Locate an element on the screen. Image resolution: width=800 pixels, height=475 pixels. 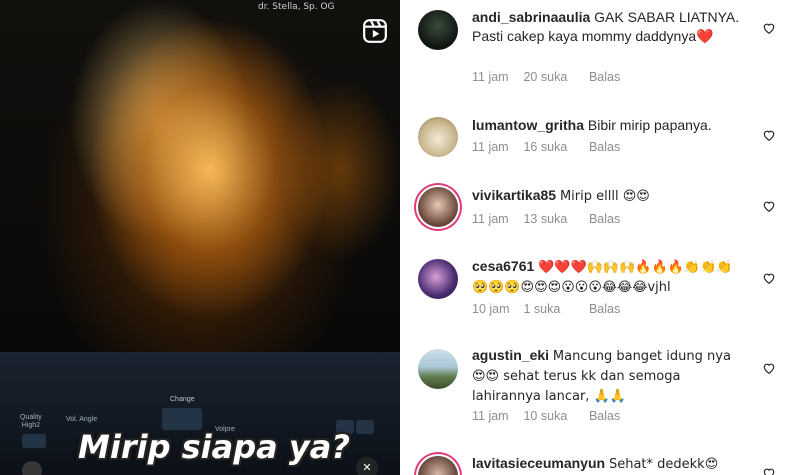
video-caption: Mirip siapa ya? is located at coordinates (214, 447).